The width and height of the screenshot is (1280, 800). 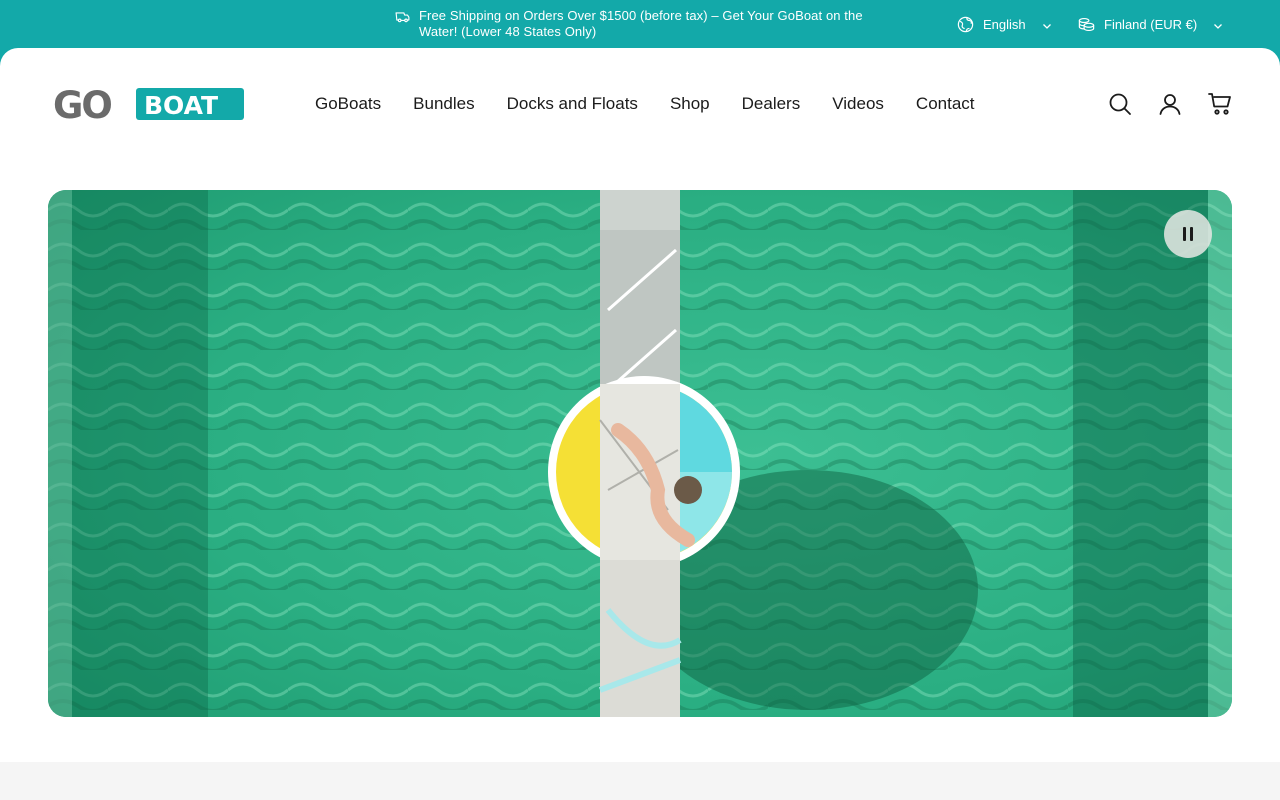 What do you see at coordinates (82, 104) in the screenshot?
I see `logo-text-go: GO` at bounding box center [82, 104].